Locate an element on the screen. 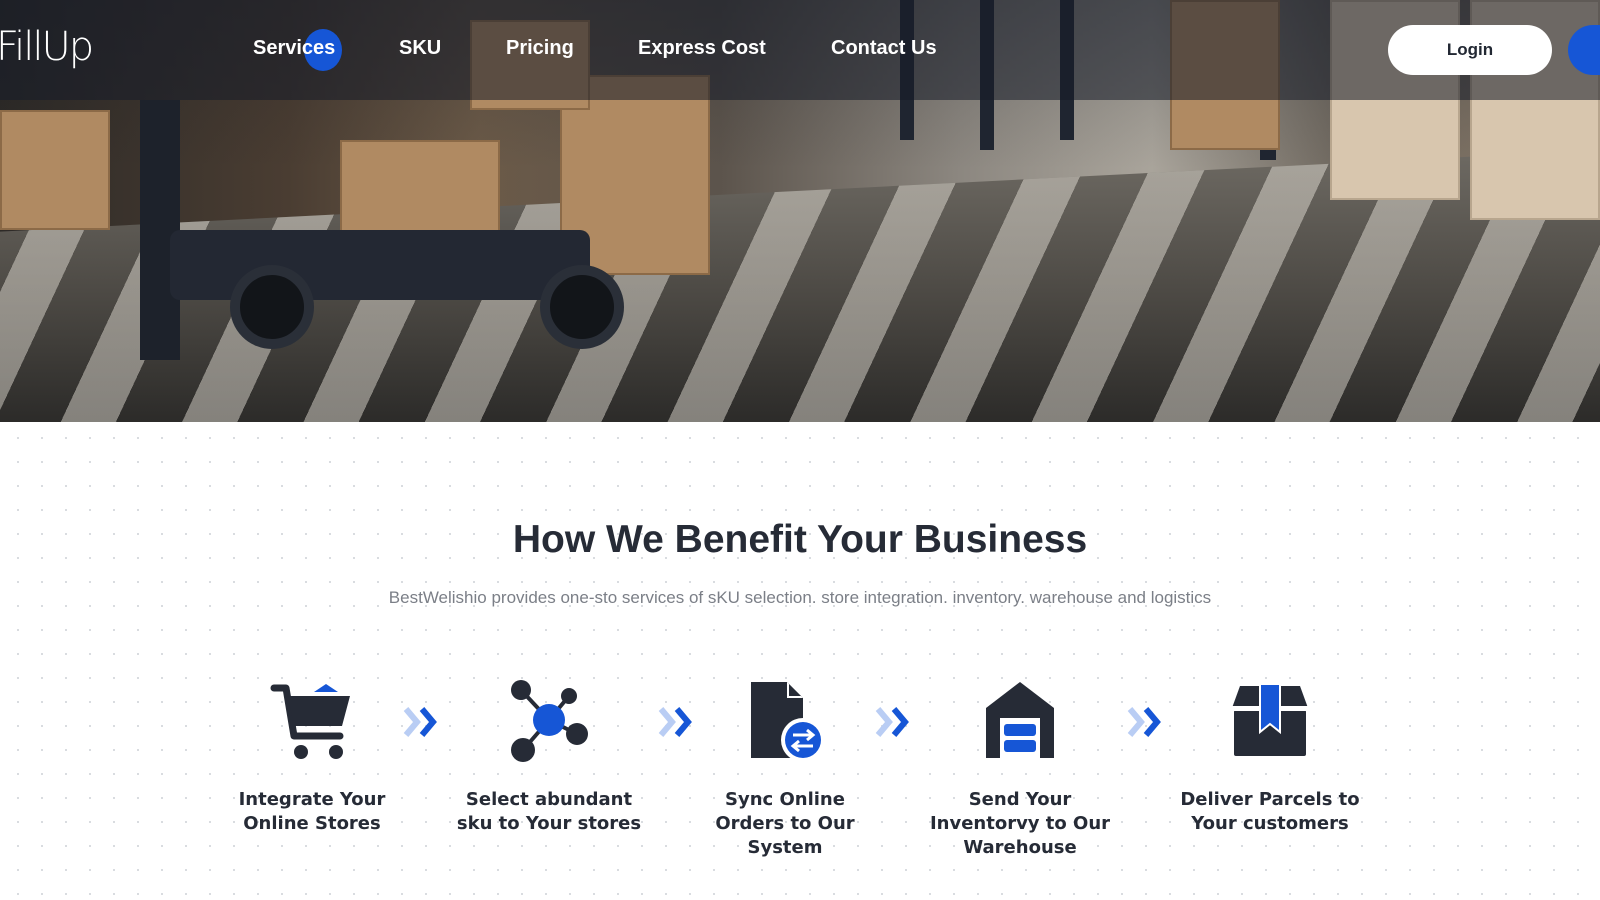 The height and width of the screenshot is (900, 1600). network-nodes-icon is located at coordinates (549, 722).